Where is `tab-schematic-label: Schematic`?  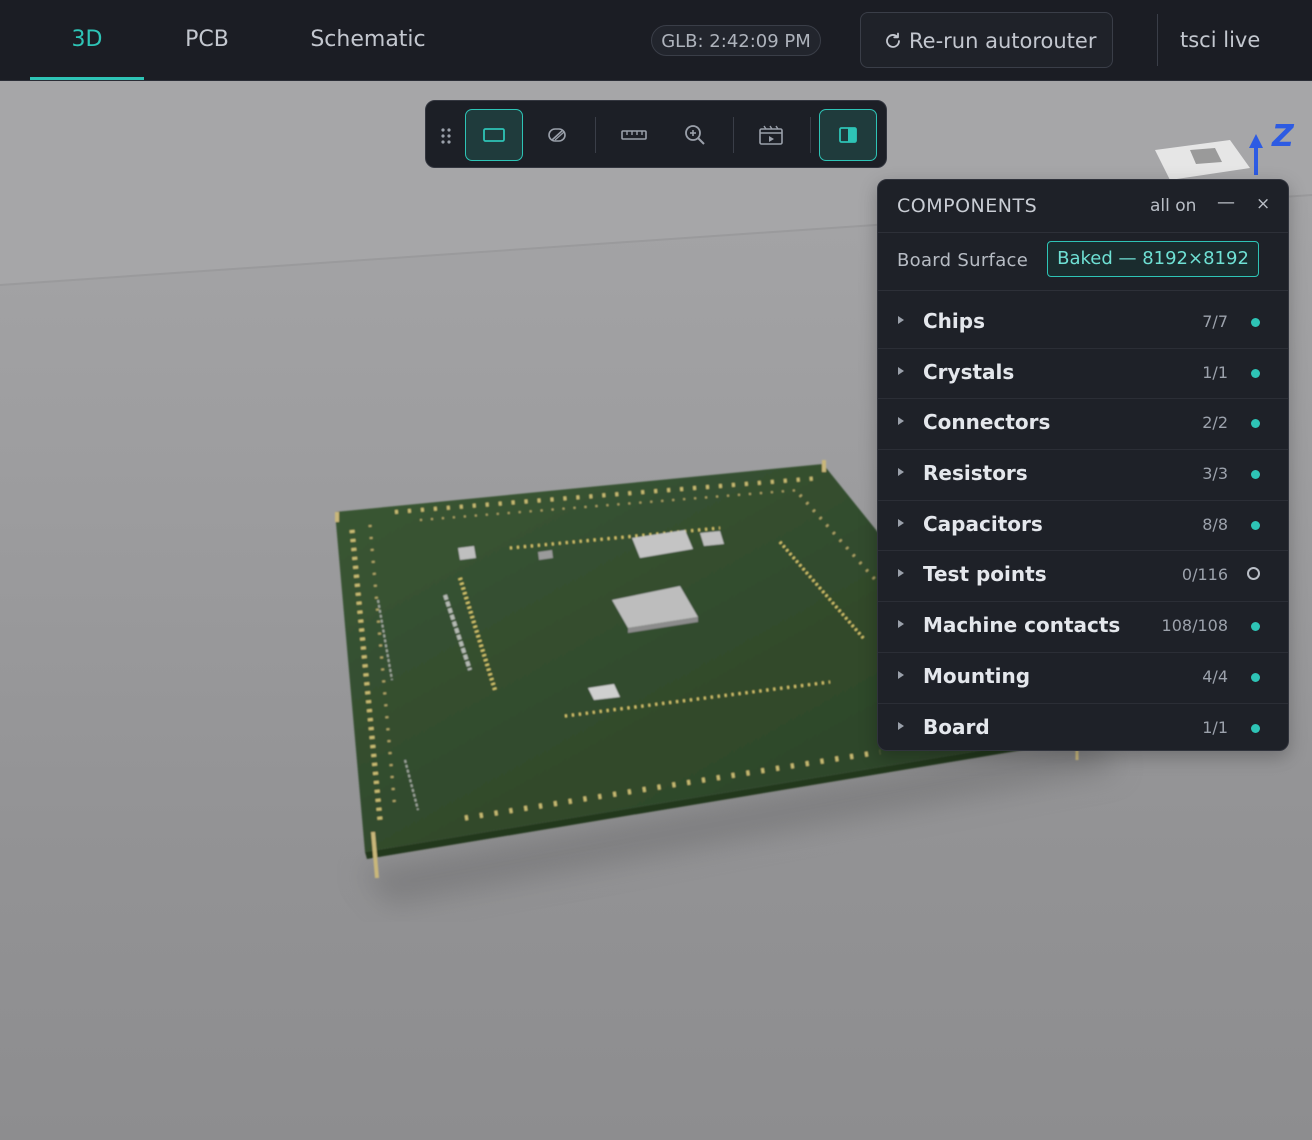
tab-schematic-label: Schematic is located at coordinates (368, 39).